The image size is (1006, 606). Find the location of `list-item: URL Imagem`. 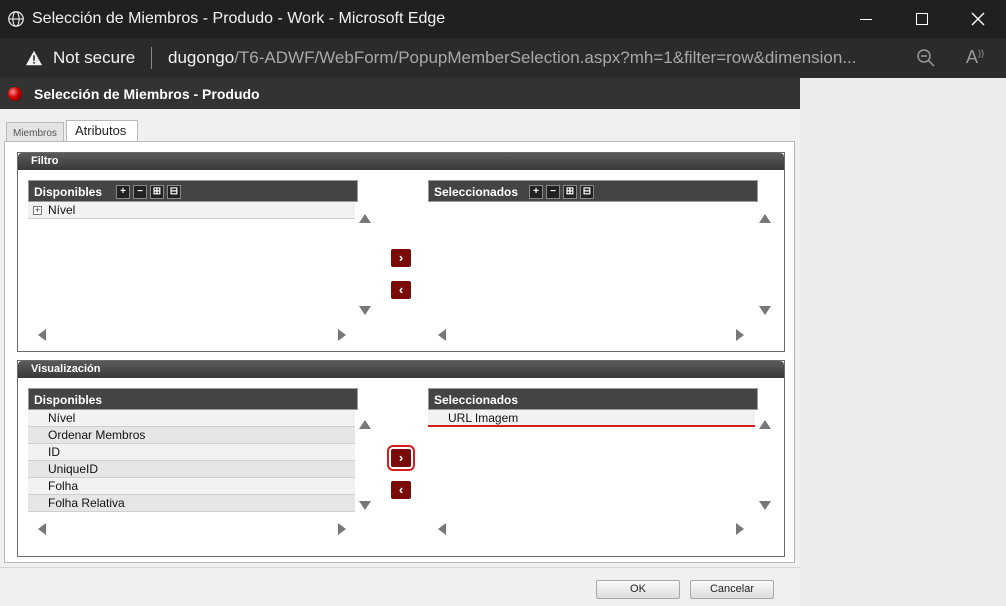

list-item: URL Imagem is located at coordinates (591, 418).